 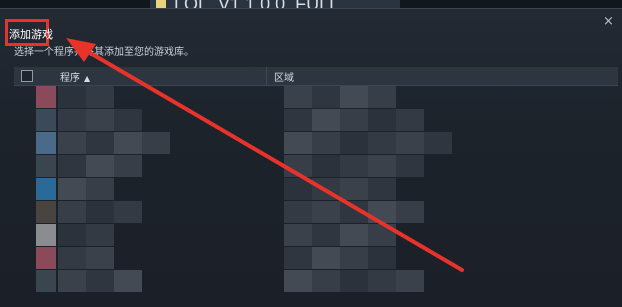 What do you see at coordinates (31, 34) in the screenshot?
I see `dialog-title: 添加游戏` at bounding box center [31, 34].